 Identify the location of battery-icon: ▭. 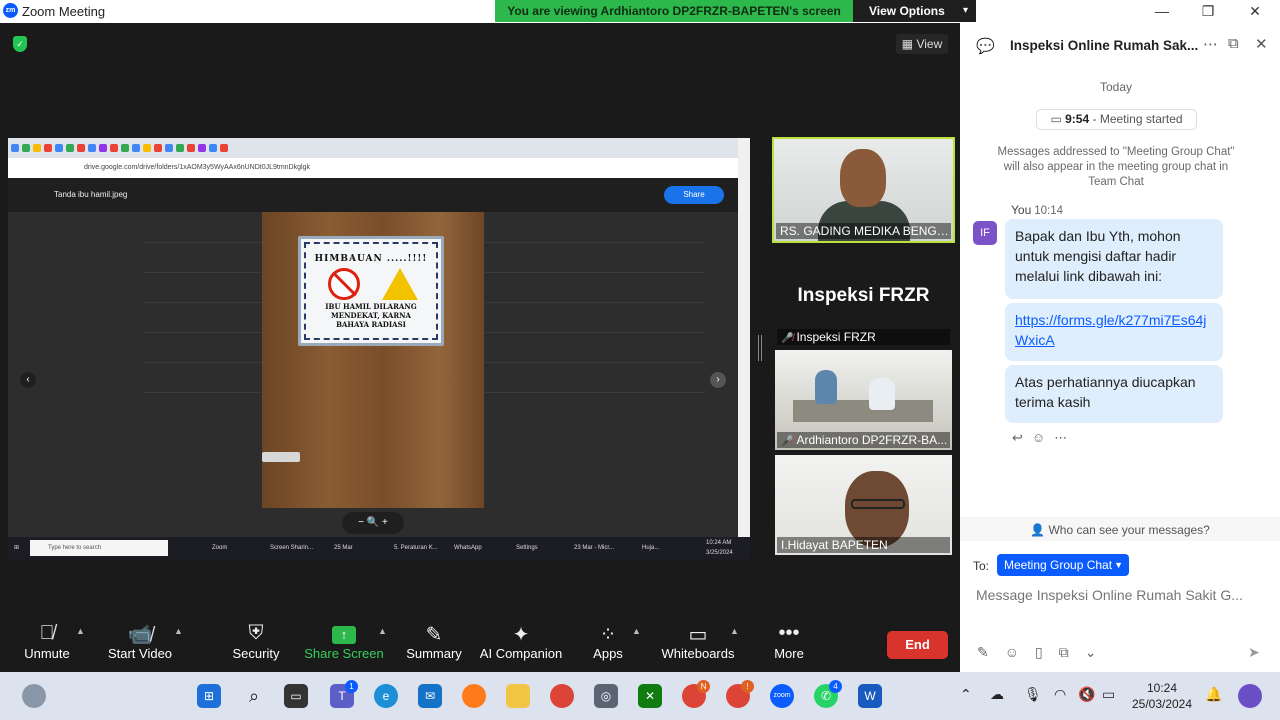
(1108, 694).